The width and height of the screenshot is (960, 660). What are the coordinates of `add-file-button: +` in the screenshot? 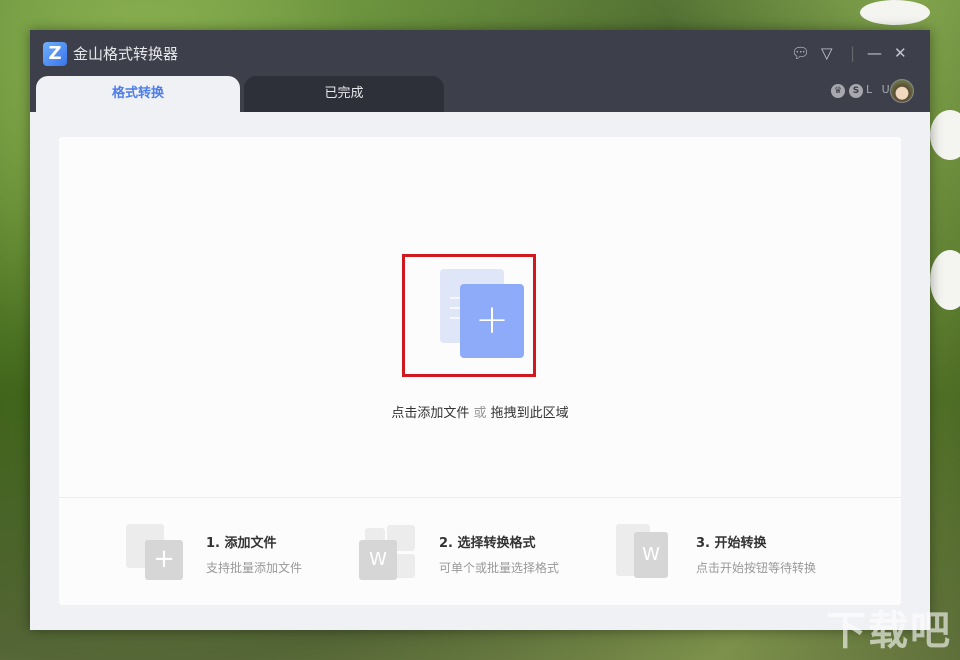 It's located at (469, 315).